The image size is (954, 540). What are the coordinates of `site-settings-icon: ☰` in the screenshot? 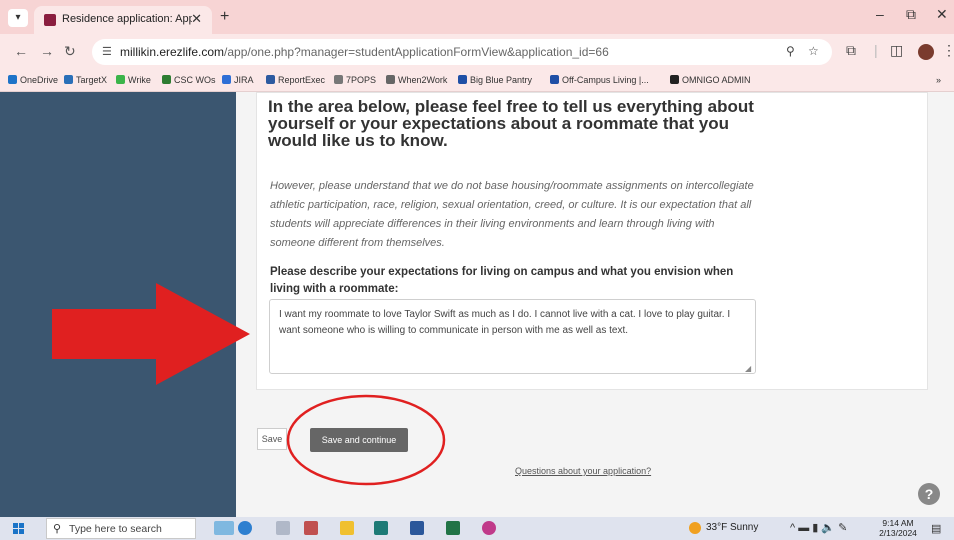 It's located at (107, 51).